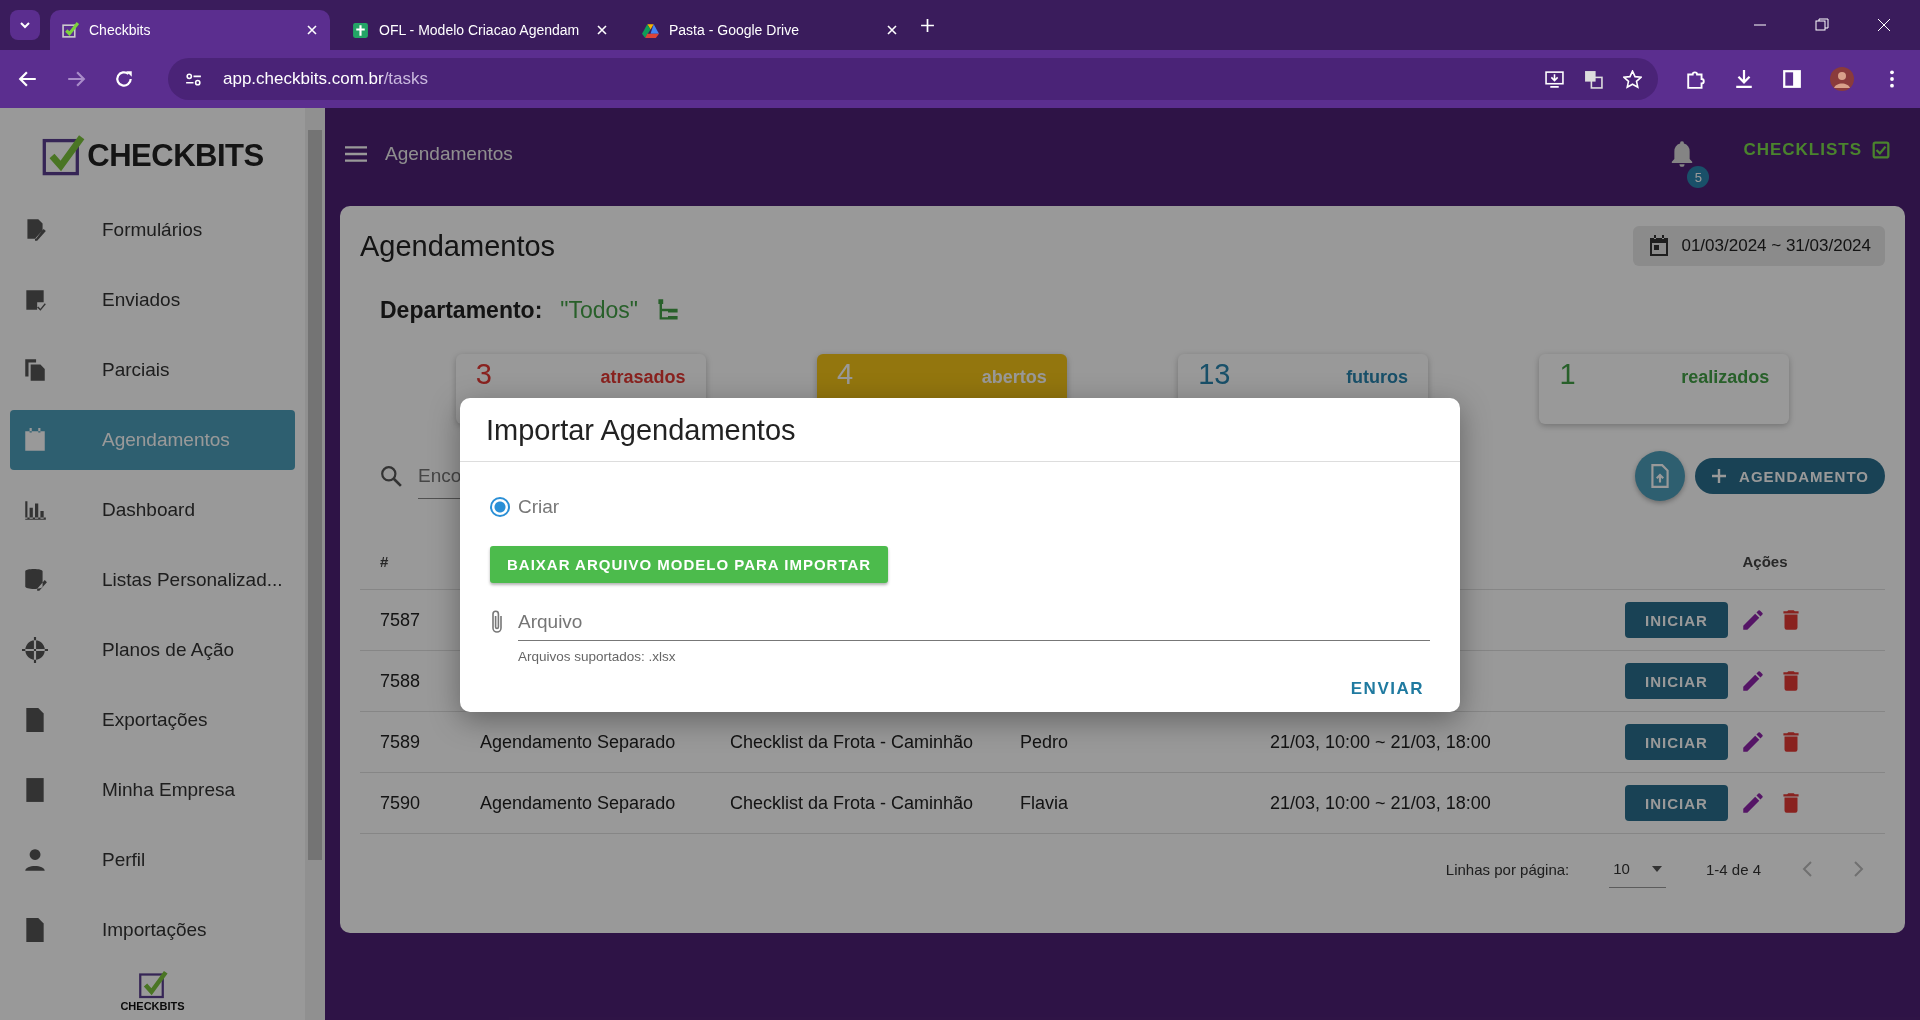 The width and height of the screenshot is (1920, 1020). What do you see at coordinates (1377, 377) in the screenshot?
I see `stat-label: futuros` at bounding box center [1377, 377].